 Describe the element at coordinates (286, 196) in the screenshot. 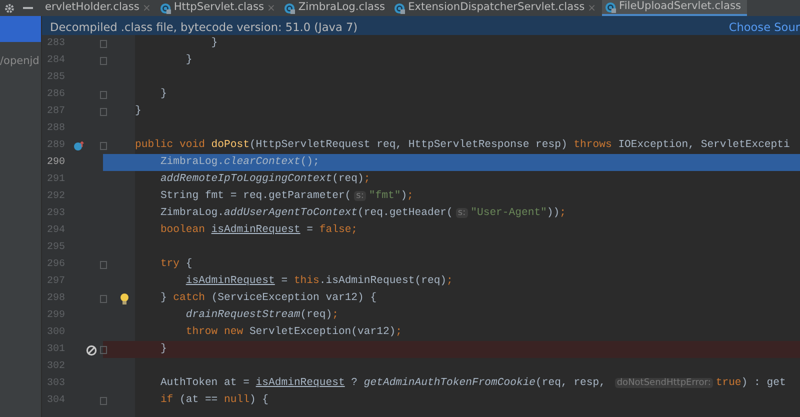

I see `code-line: String fmt = req.getParameter( s: "fmt");` at that location.